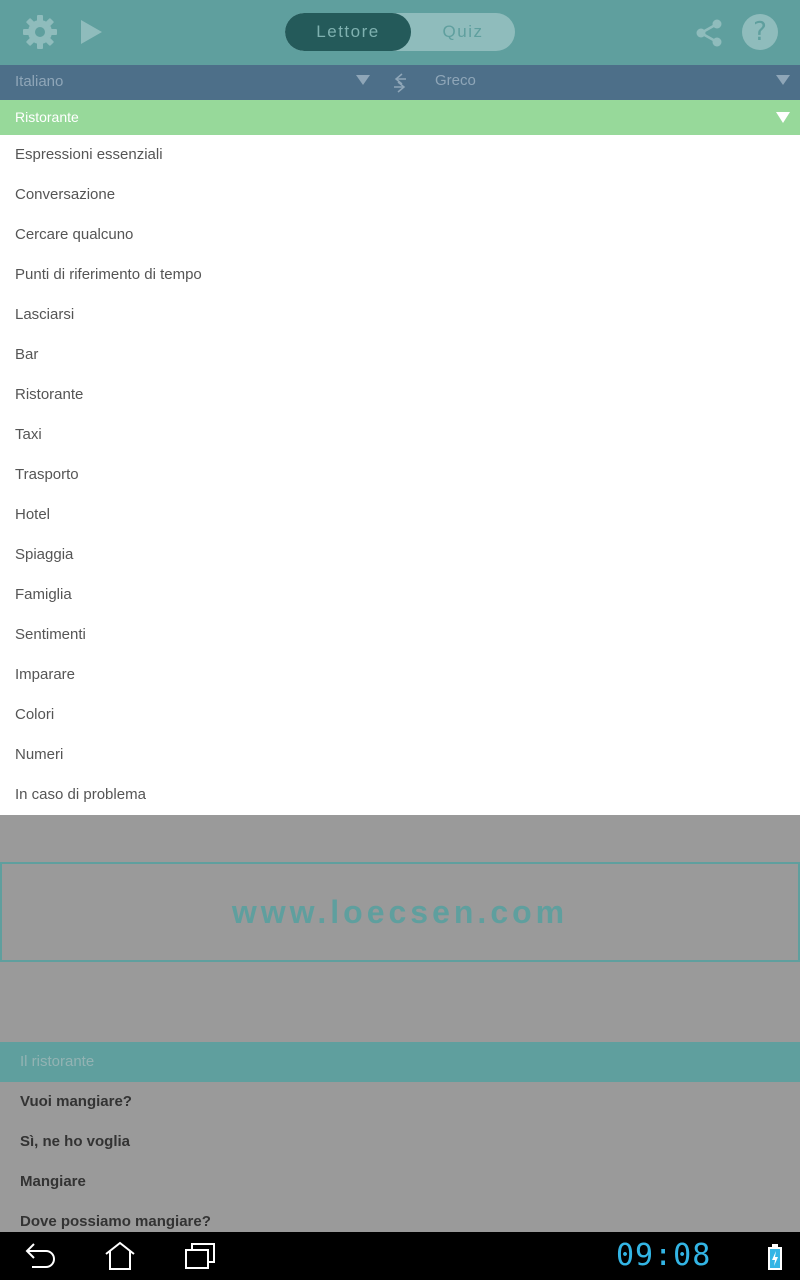 This screenshot has height=1280, width=800. Describe the element at coordinates (400, 195) in the screenshot. I see `dropdown-item: Conversazione` at that location.